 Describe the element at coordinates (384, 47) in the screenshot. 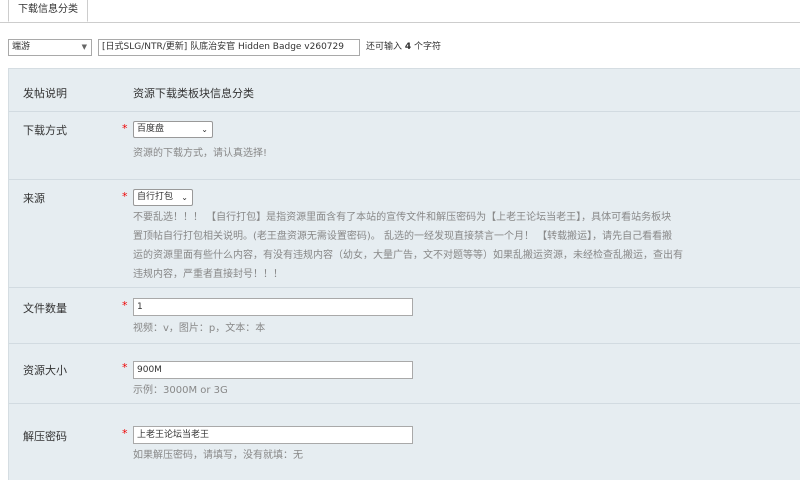

I see `remaining-prefix: 还可输入` at that location.